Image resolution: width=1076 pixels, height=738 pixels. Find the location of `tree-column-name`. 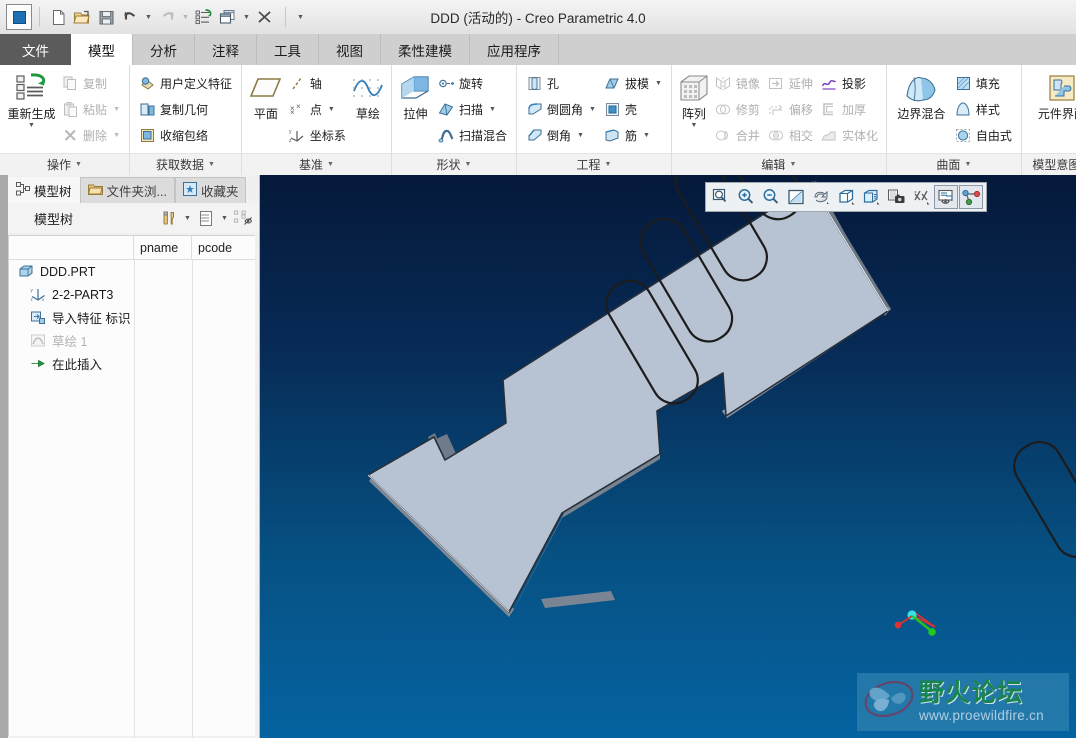

tree-column-name is located at coordinates (71, 247).